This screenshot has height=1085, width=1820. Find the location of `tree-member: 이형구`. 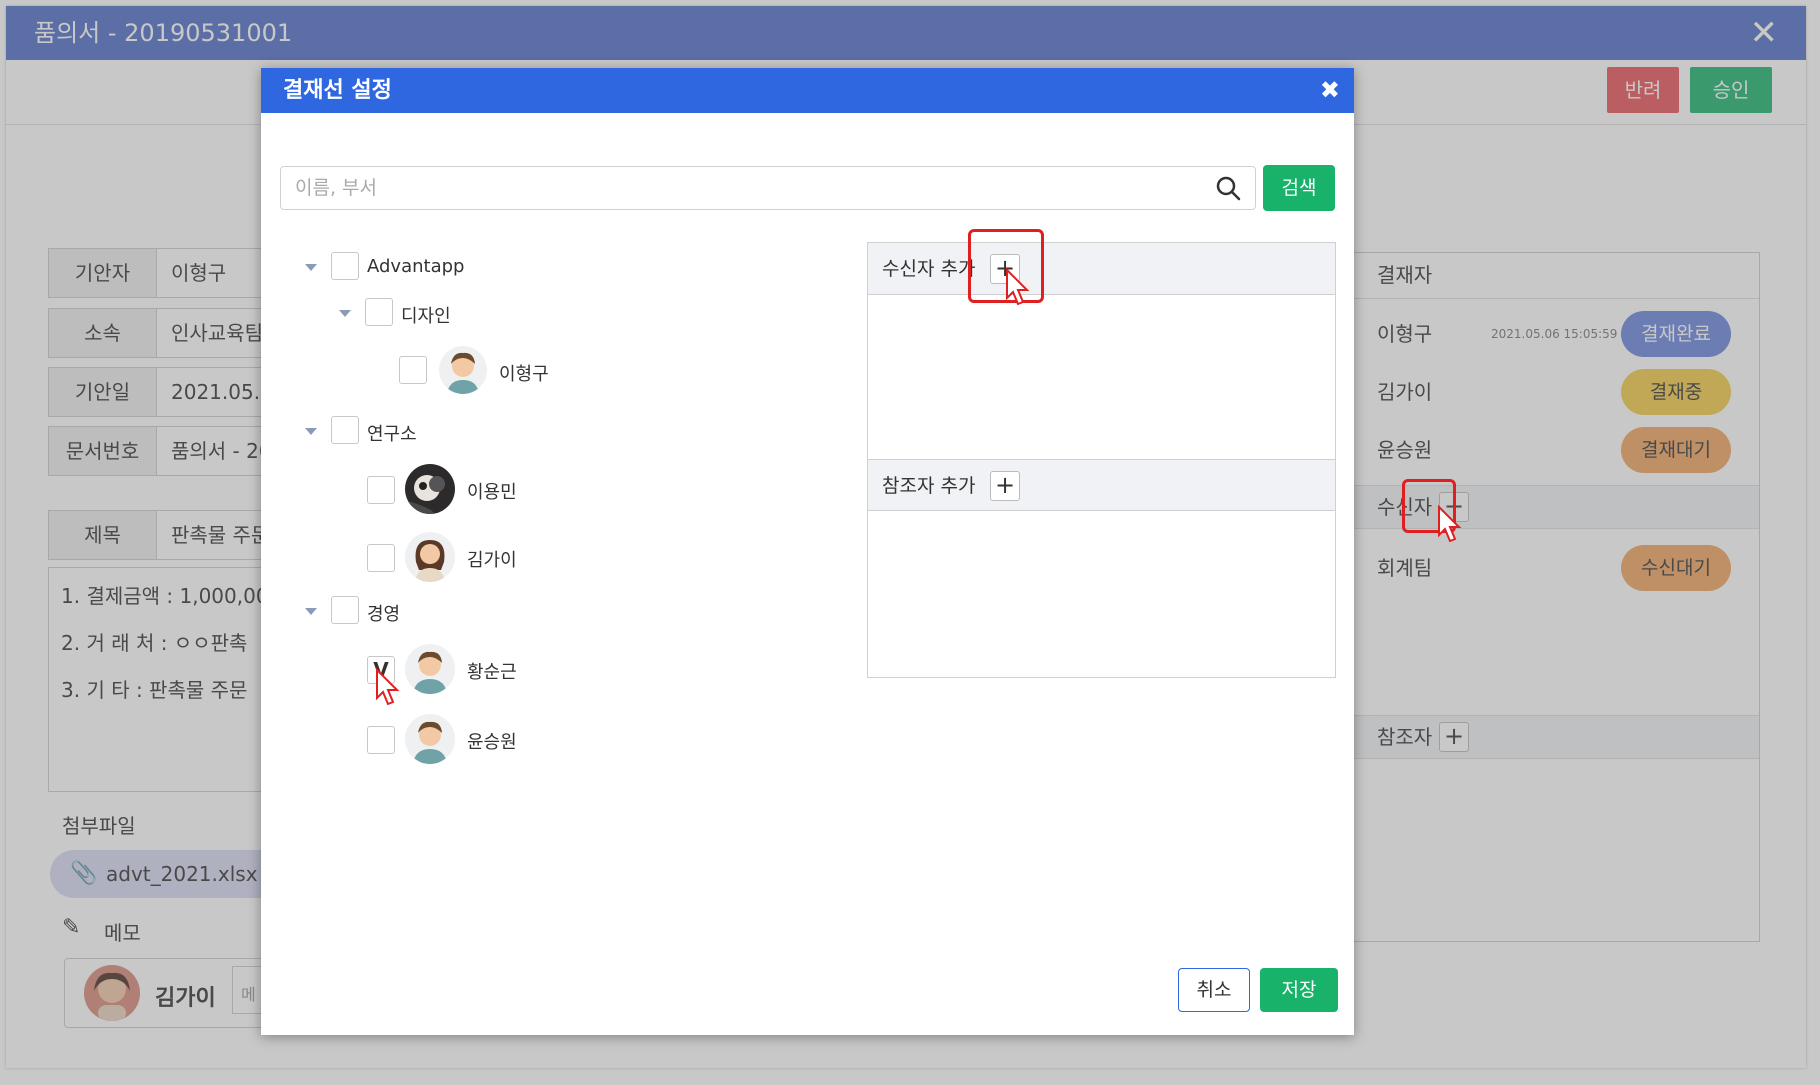

tree-member: 이형구 is located at coordinates (549, 370).